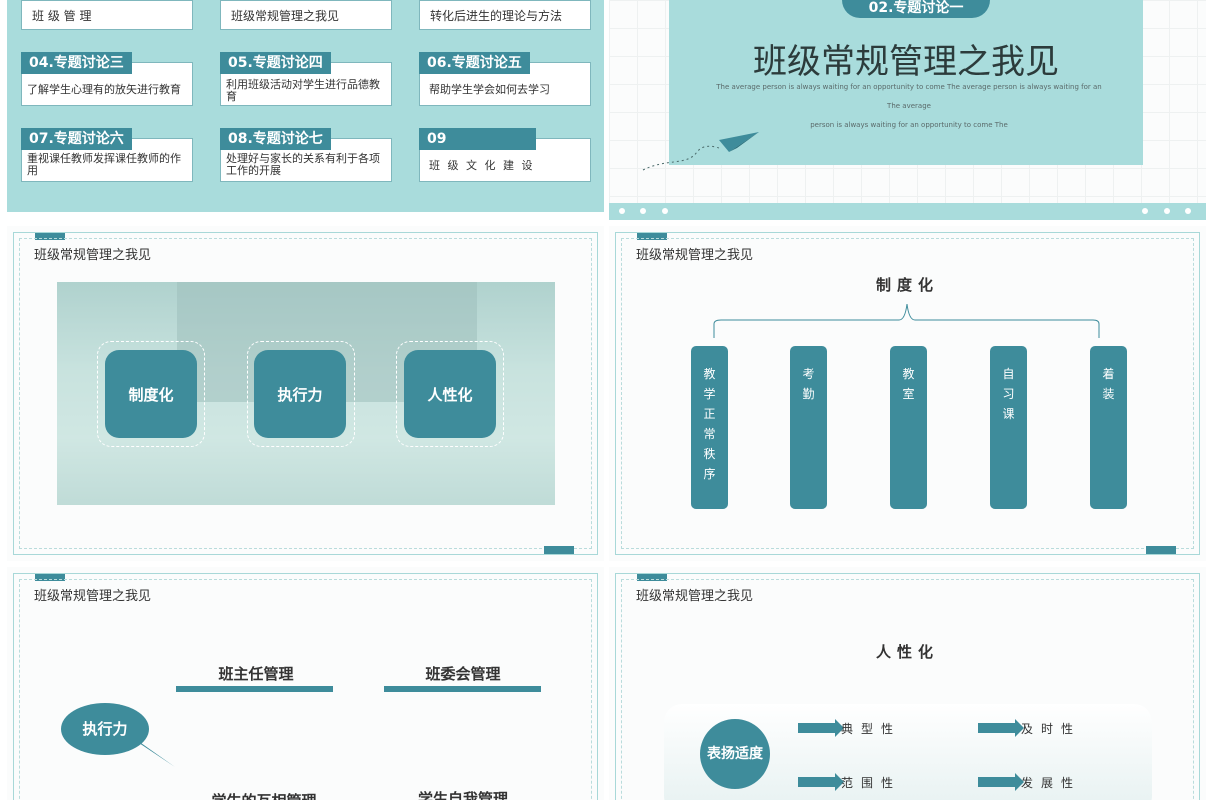 The height and width of the screenshot is (800, 1212). I want to click on column-jiaoshi: 教室, so click(908, 427).